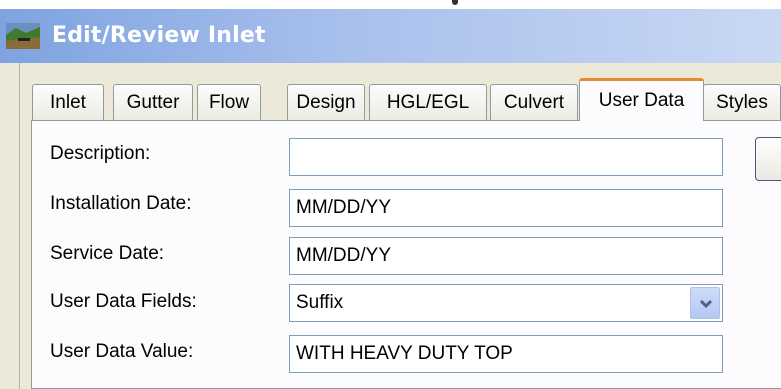 This screenshot has width=781, height=389. What do you see at coordinates (123, 301) in the screenshot?
I see `user-data-fields-label: User Data Fields:` at bounding box center [123, 301].